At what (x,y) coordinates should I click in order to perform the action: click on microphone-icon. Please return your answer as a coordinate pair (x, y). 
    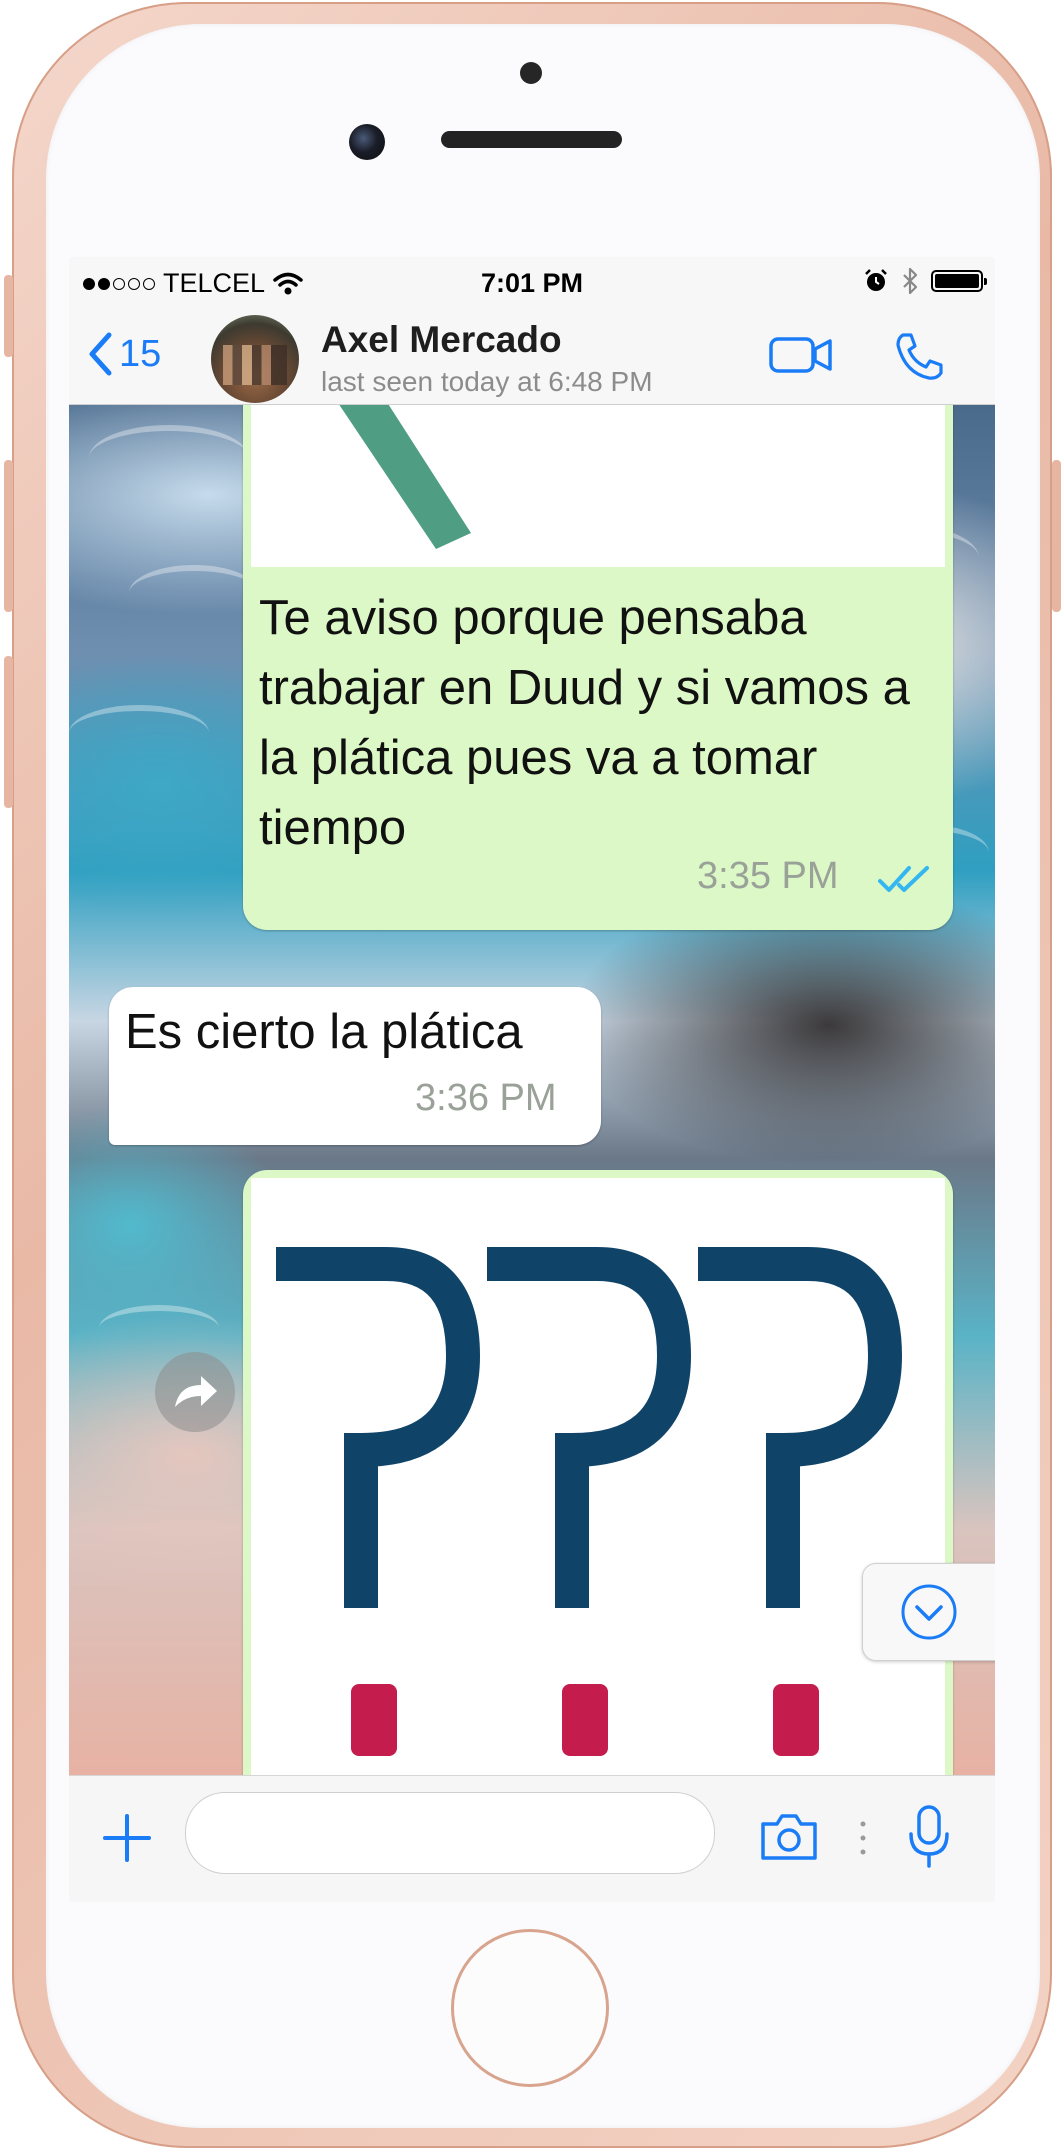
    Looking at the image, I should click on (929, 1836).